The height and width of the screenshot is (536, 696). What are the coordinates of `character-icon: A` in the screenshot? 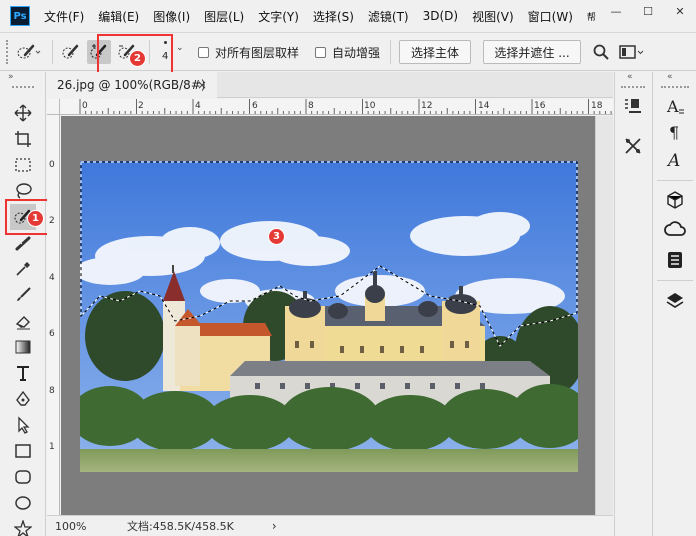 It's located at (675, 106).